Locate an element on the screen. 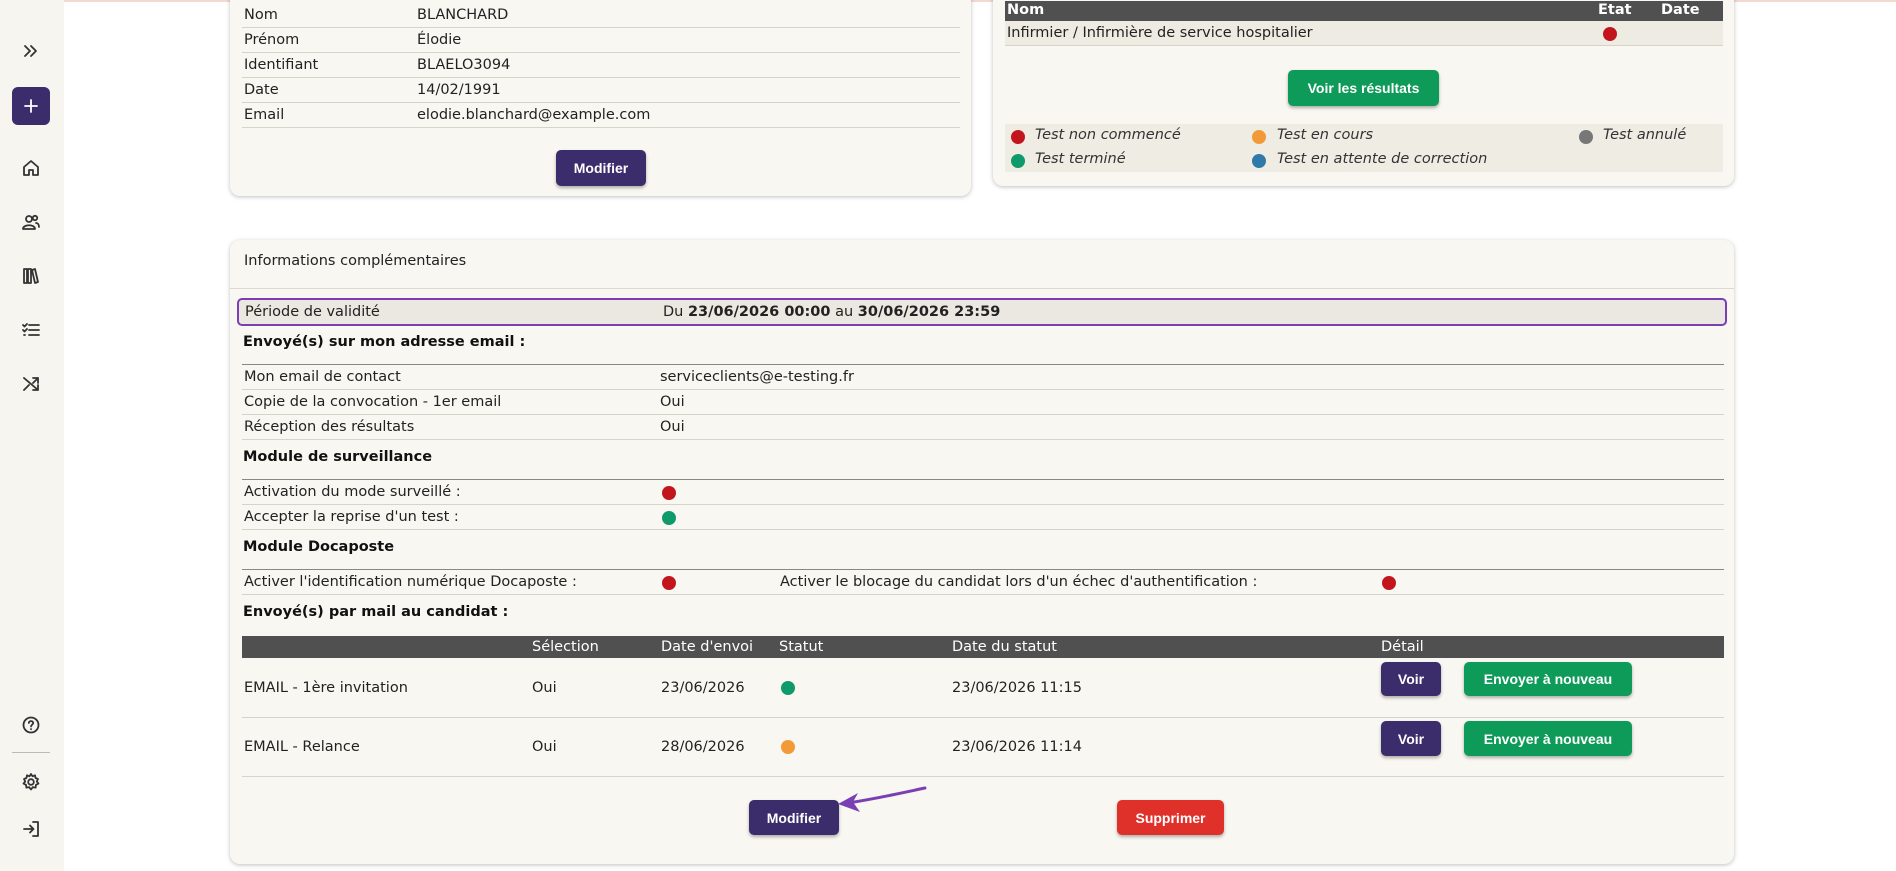  legend-dot-not-started is located at coordinates (1018, 137).